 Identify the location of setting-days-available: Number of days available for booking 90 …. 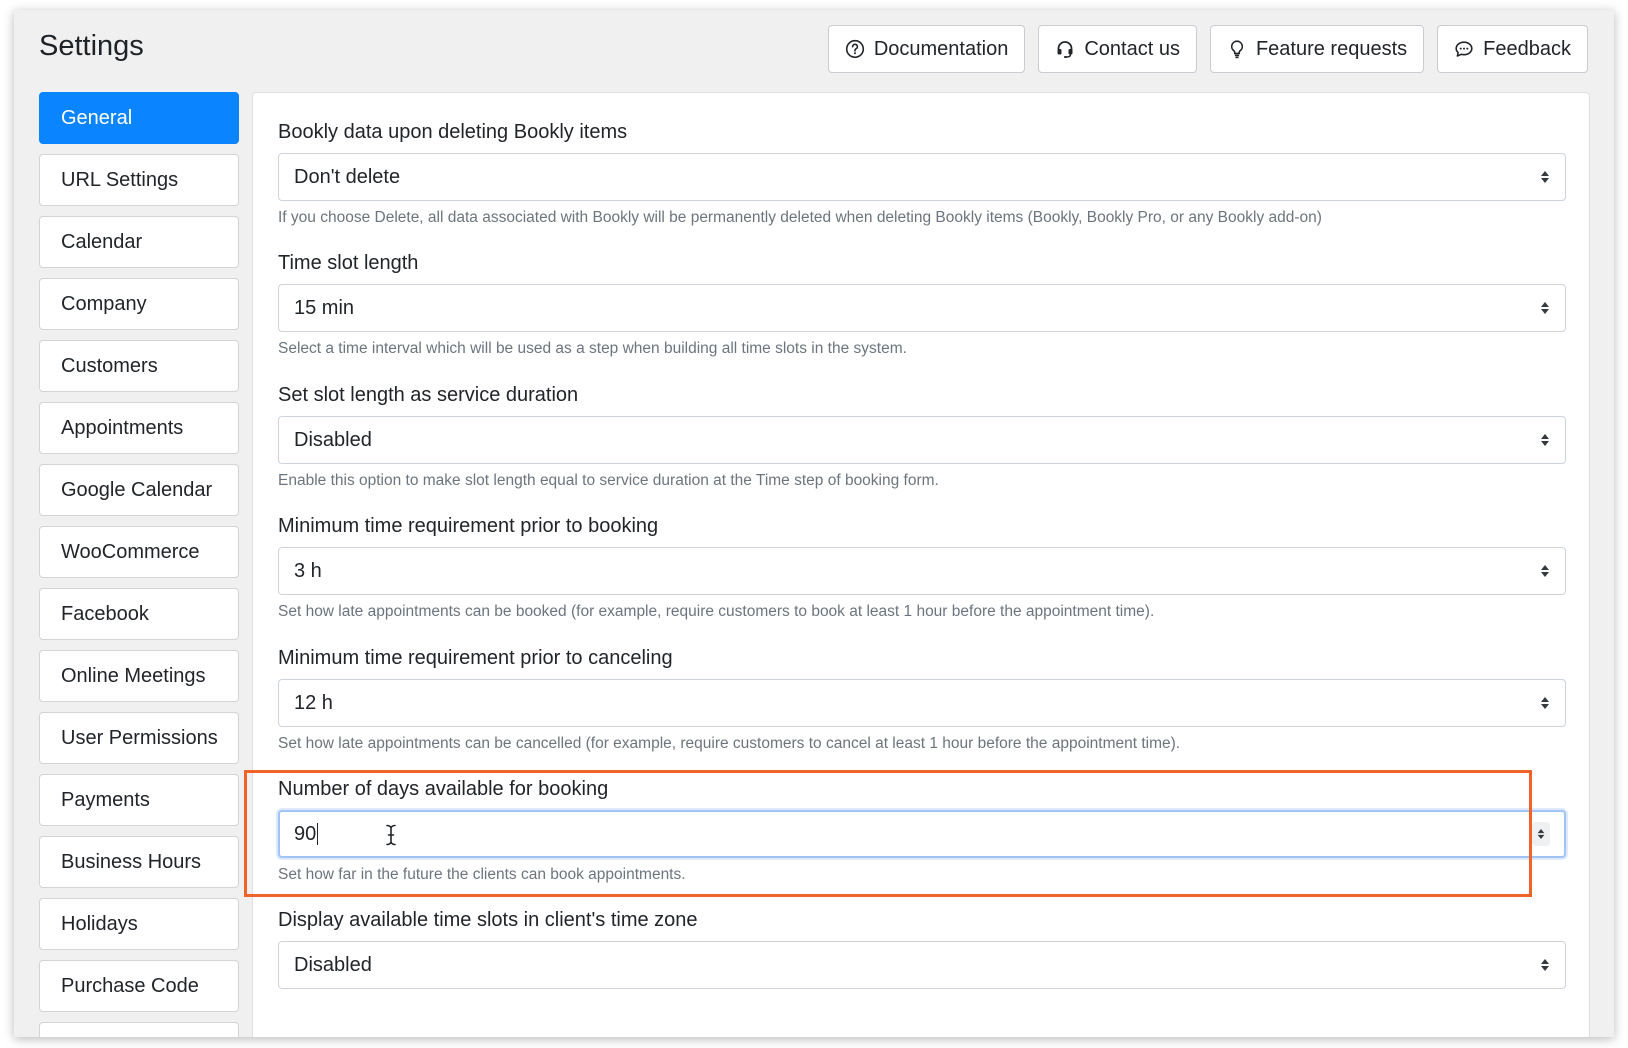
(922, 829).